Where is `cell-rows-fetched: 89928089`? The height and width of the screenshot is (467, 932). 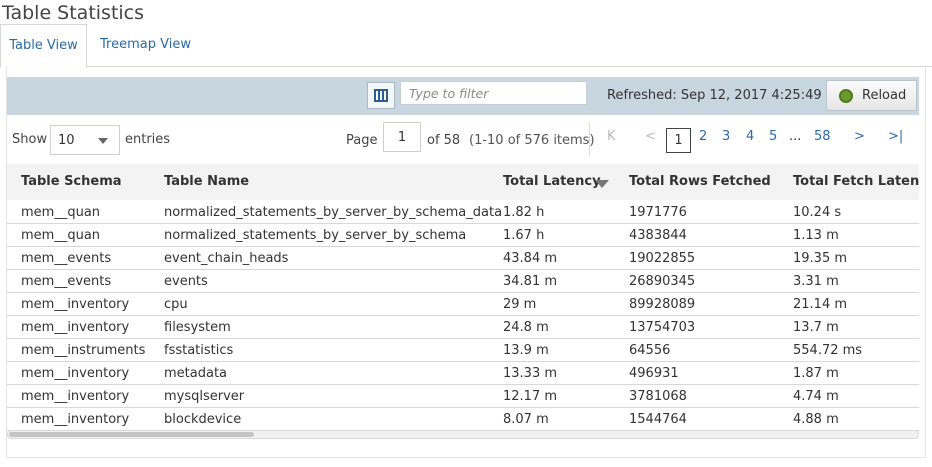
cell-rows-fetched: 89928089 is located at coordinates (662, 304).